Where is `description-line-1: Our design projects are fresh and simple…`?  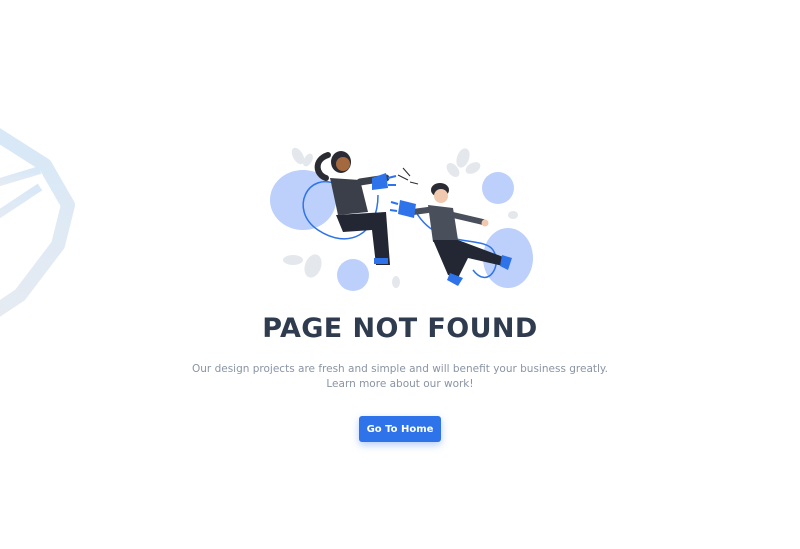 description-line-1: Our design projects are fresh and simple… is located at coordinates (400, 369).